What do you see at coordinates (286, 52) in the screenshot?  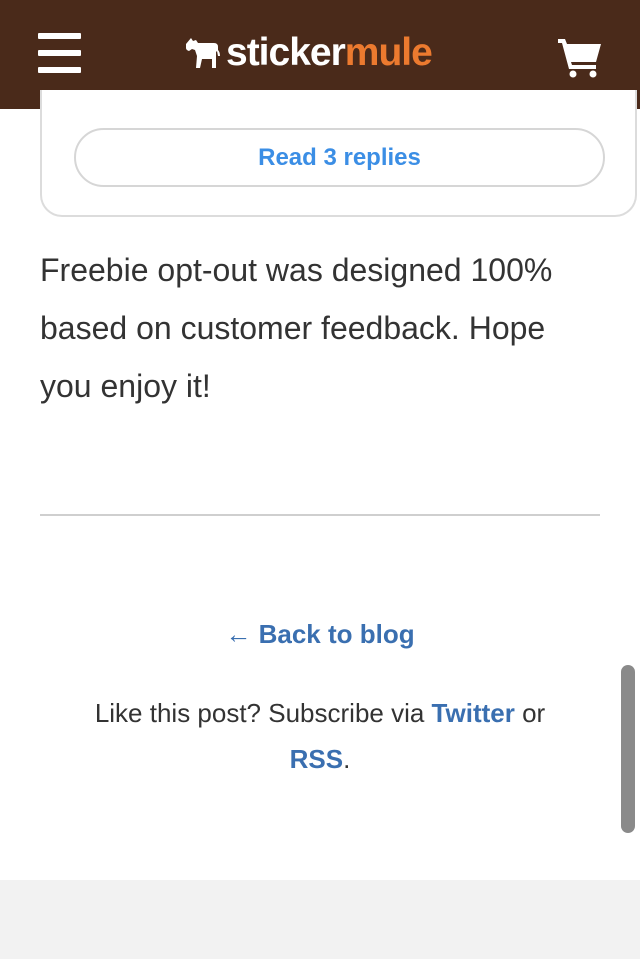 I see `logo-sticker-text: sticker` at bounding box center [286, 52].